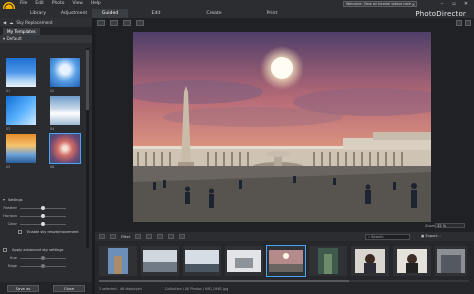 The image size is (474, 294). What do you see at coordinates (53, 232) in the screenshot?
I see `enable-sky-label: Enable sky resize/movement` at bounding box center [53, 232].